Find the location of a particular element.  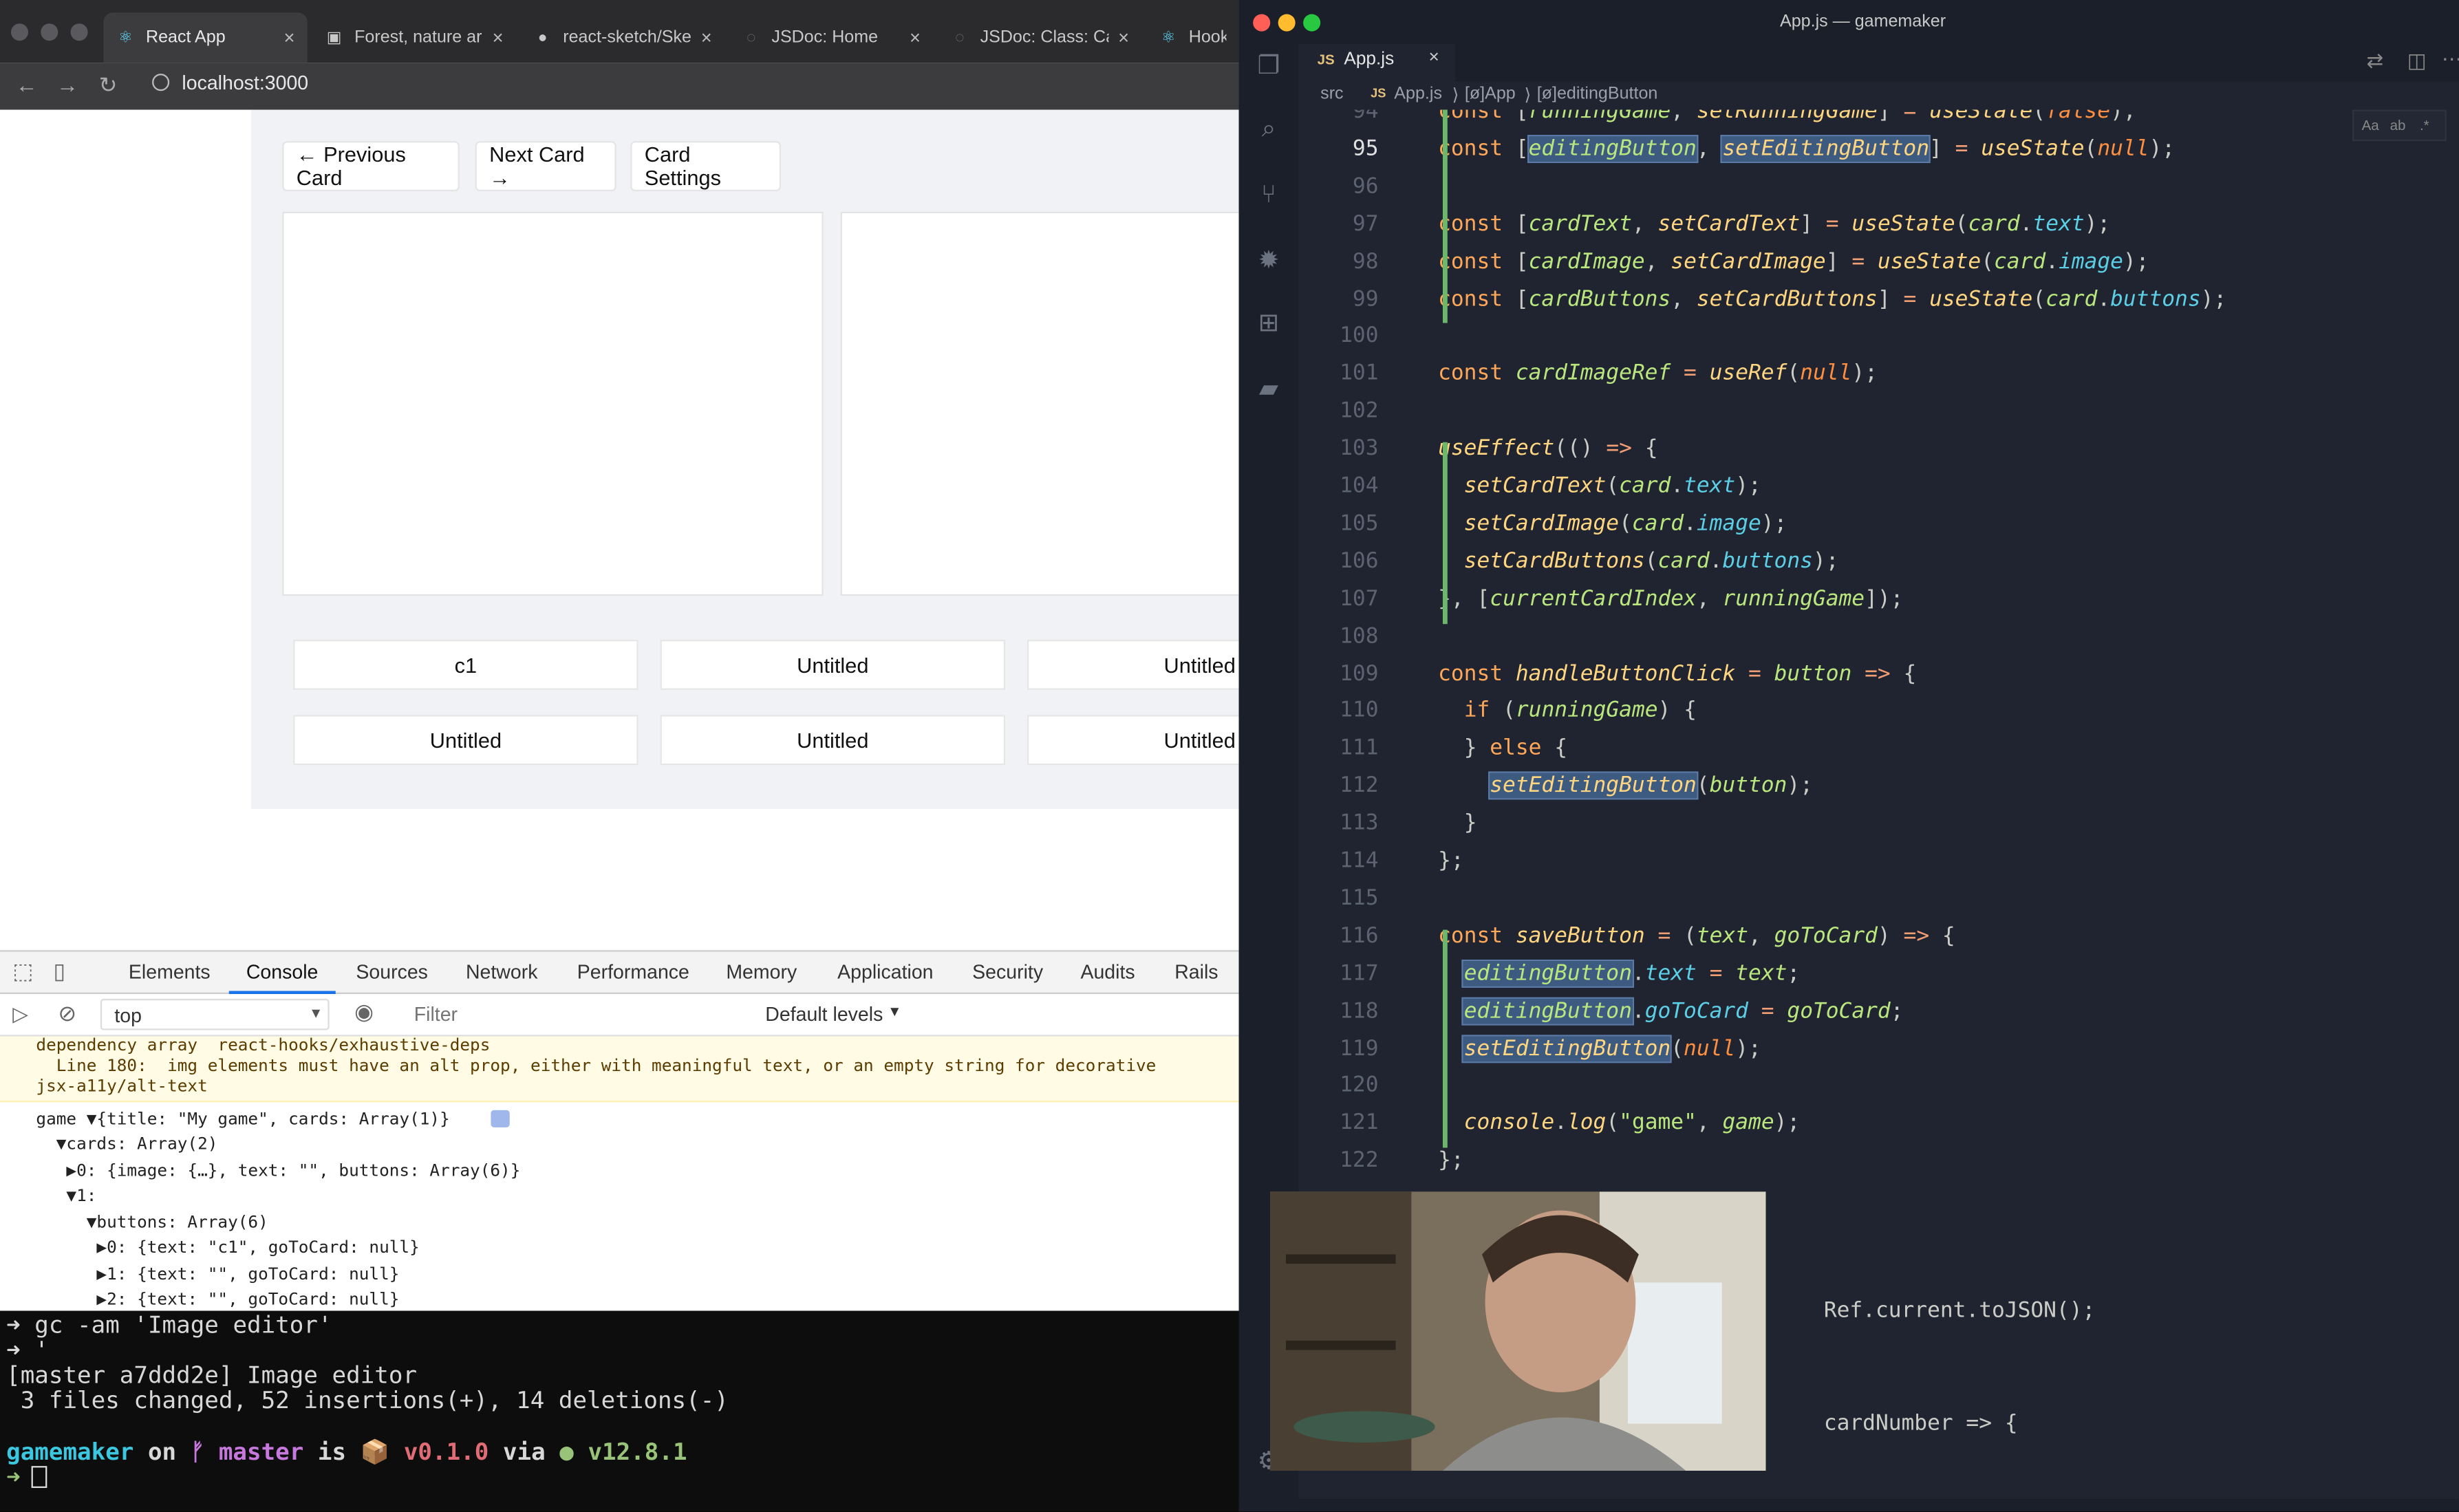

whole-word-icon: ab is located at coordinates (2398, 125).